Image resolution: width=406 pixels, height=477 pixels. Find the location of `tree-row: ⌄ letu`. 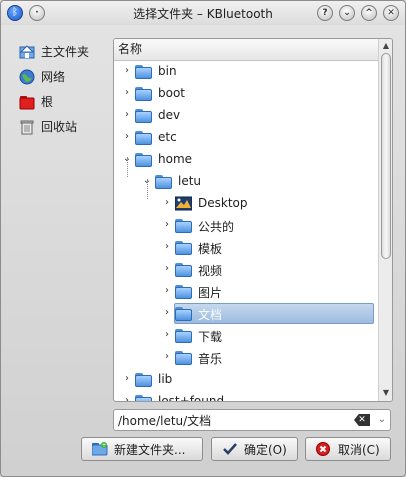

tree-row: ⌄ letu is located at coordinates (246, 182).